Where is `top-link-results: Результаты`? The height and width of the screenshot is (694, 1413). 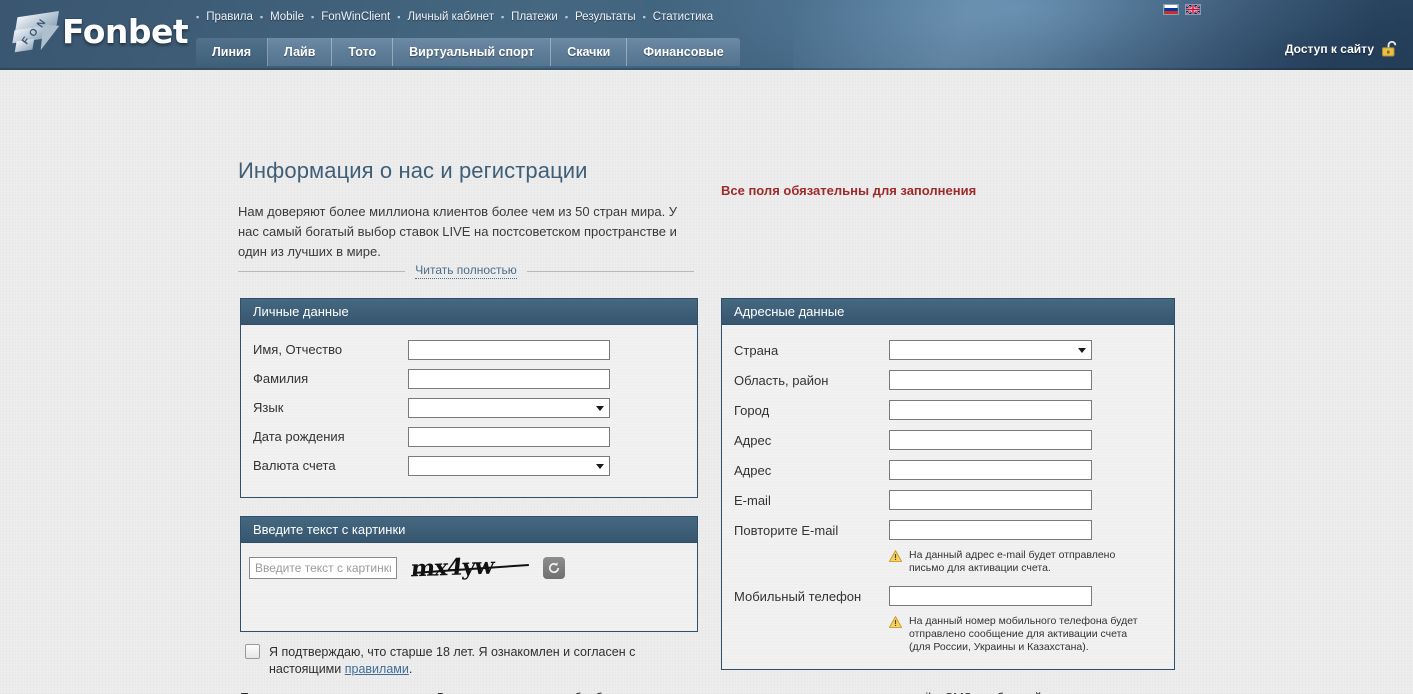
top-link-results: Результаты is located at coordinates (605, 17).